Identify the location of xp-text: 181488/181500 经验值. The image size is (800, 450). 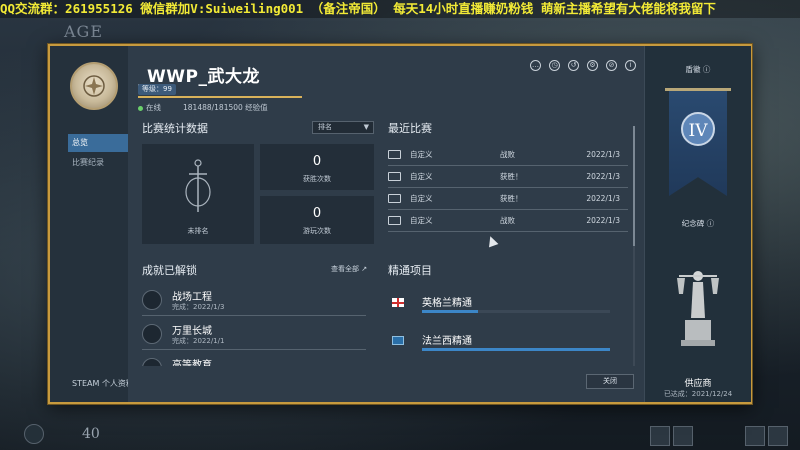
(225, 107).